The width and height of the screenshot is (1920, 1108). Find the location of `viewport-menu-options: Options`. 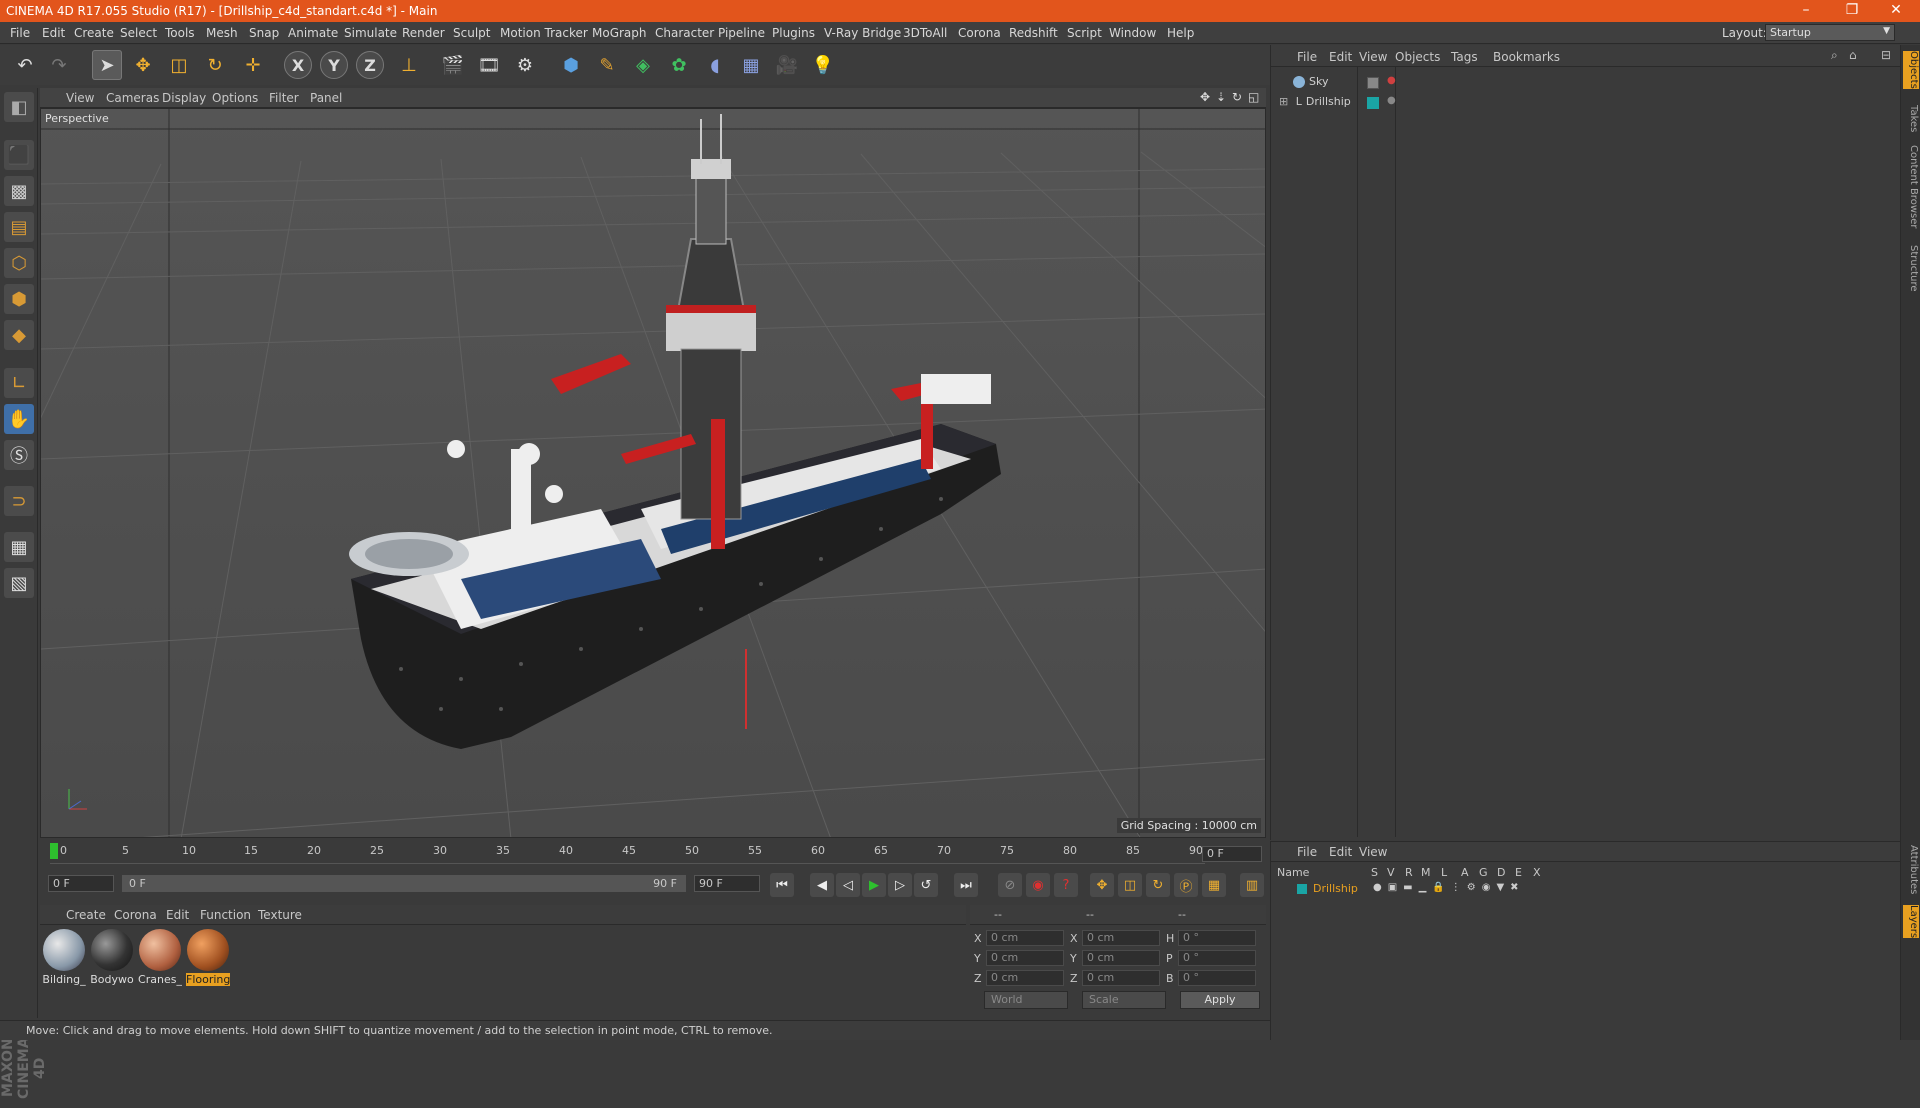

viewport-menu-options: Options is located at coordinates (235, 98).